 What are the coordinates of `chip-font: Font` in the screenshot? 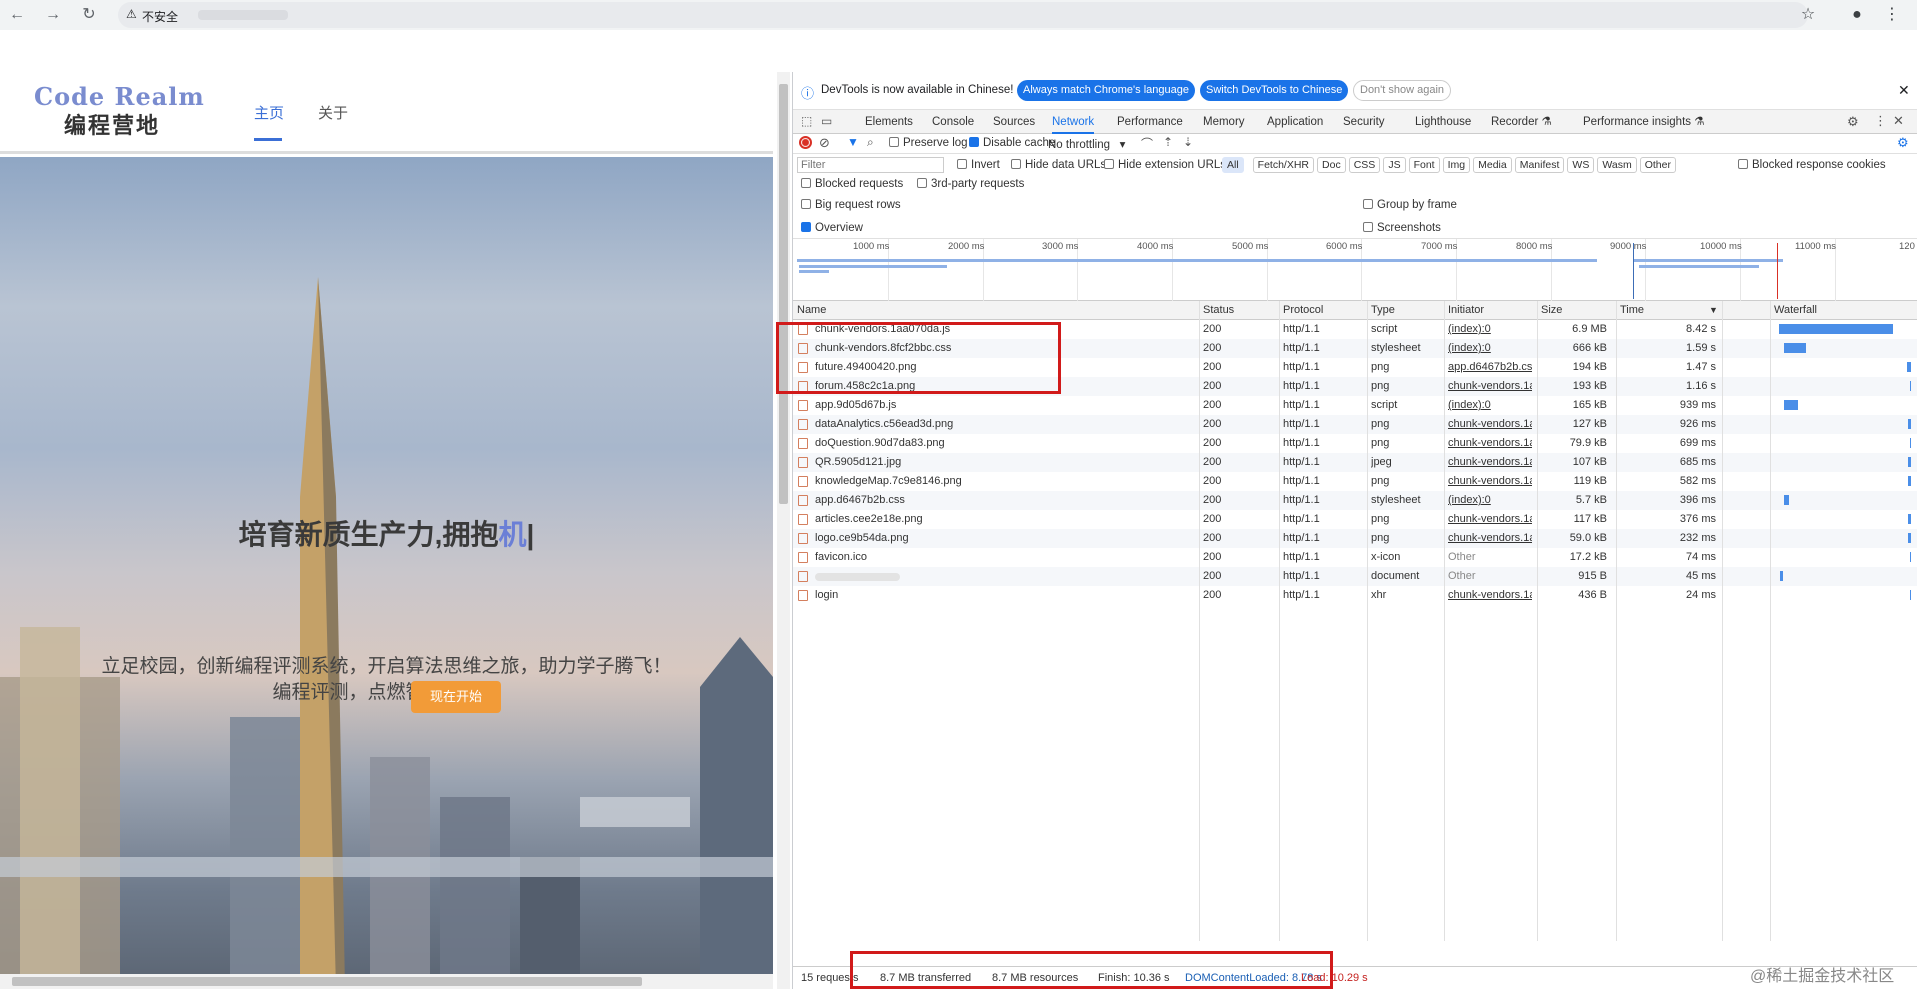 It's located at (1424, 165).